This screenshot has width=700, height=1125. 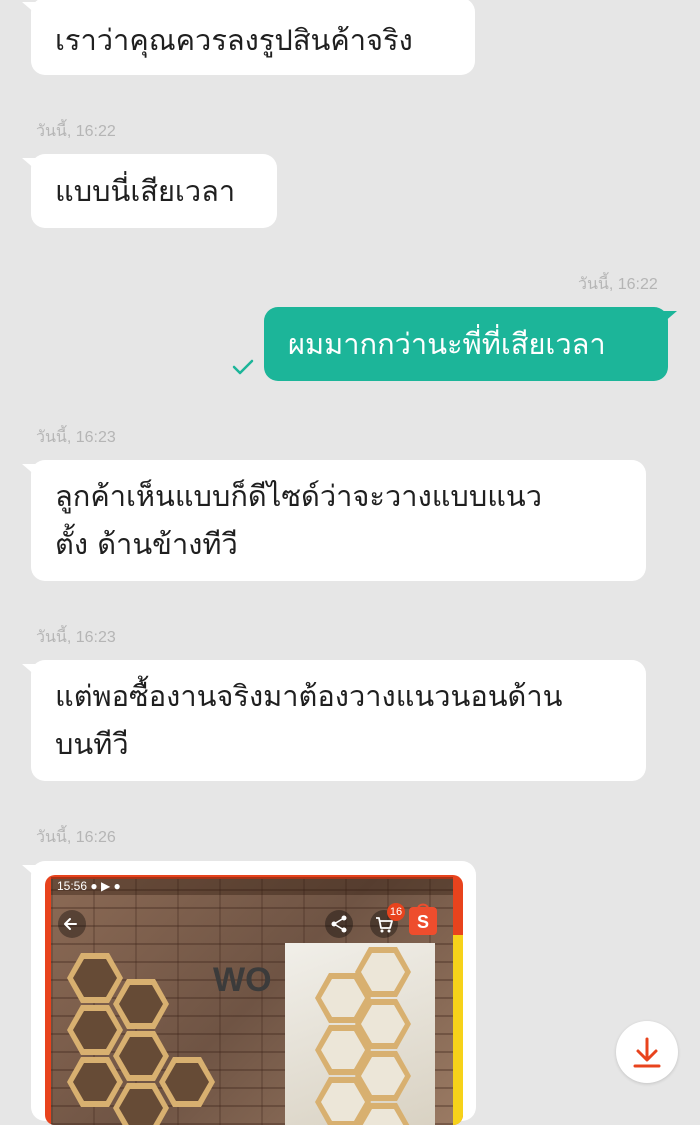 I want to click on message-bubble: แบบนี่เสียเวลา, so click(x=149, y=191).